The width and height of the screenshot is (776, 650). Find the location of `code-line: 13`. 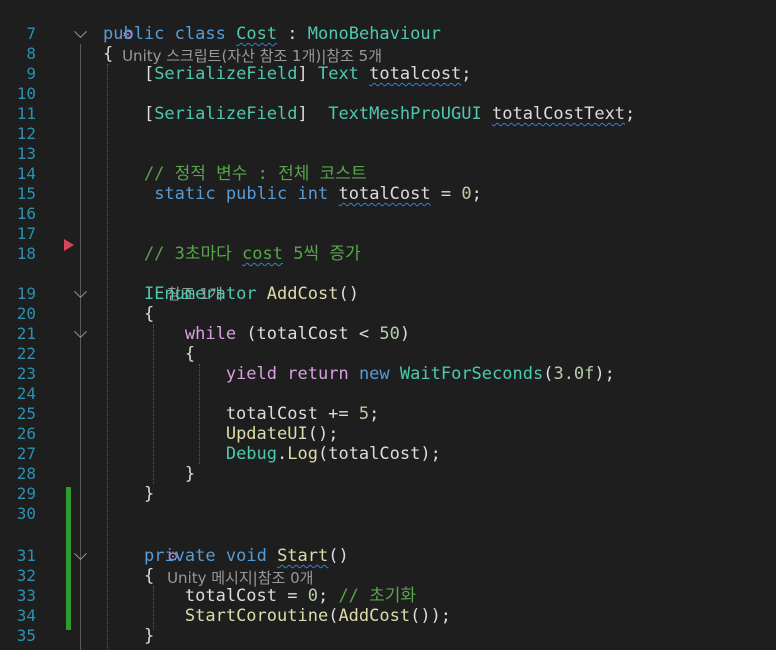

code-line: 13 is located at coordinates (388, 154).